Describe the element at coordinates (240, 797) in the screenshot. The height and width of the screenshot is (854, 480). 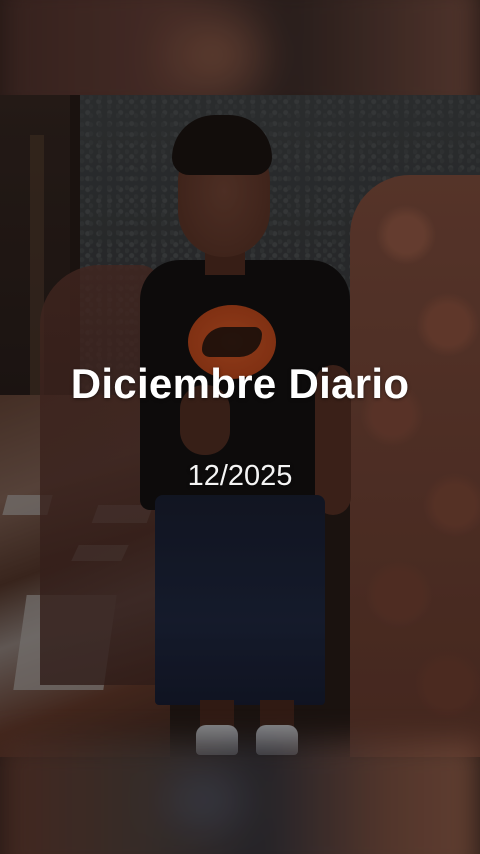
I see `blurred-backdrop-bottom` at that location.